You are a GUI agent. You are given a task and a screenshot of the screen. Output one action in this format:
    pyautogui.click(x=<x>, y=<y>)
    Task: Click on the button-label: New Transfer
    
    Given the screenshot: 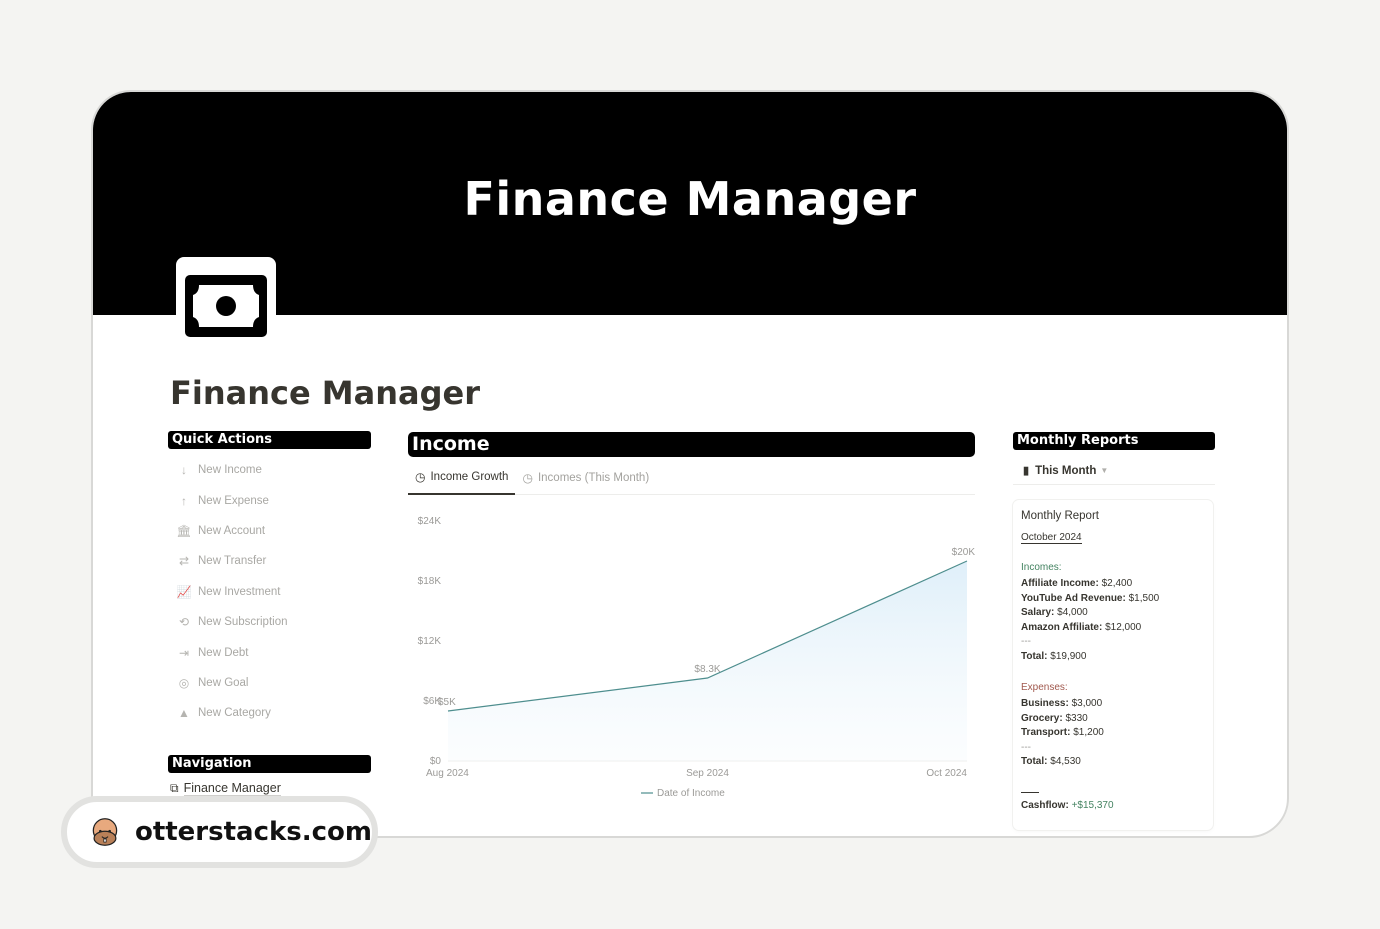 What is the action you would take?
    pyautogui.click(x=232, y=561)
    